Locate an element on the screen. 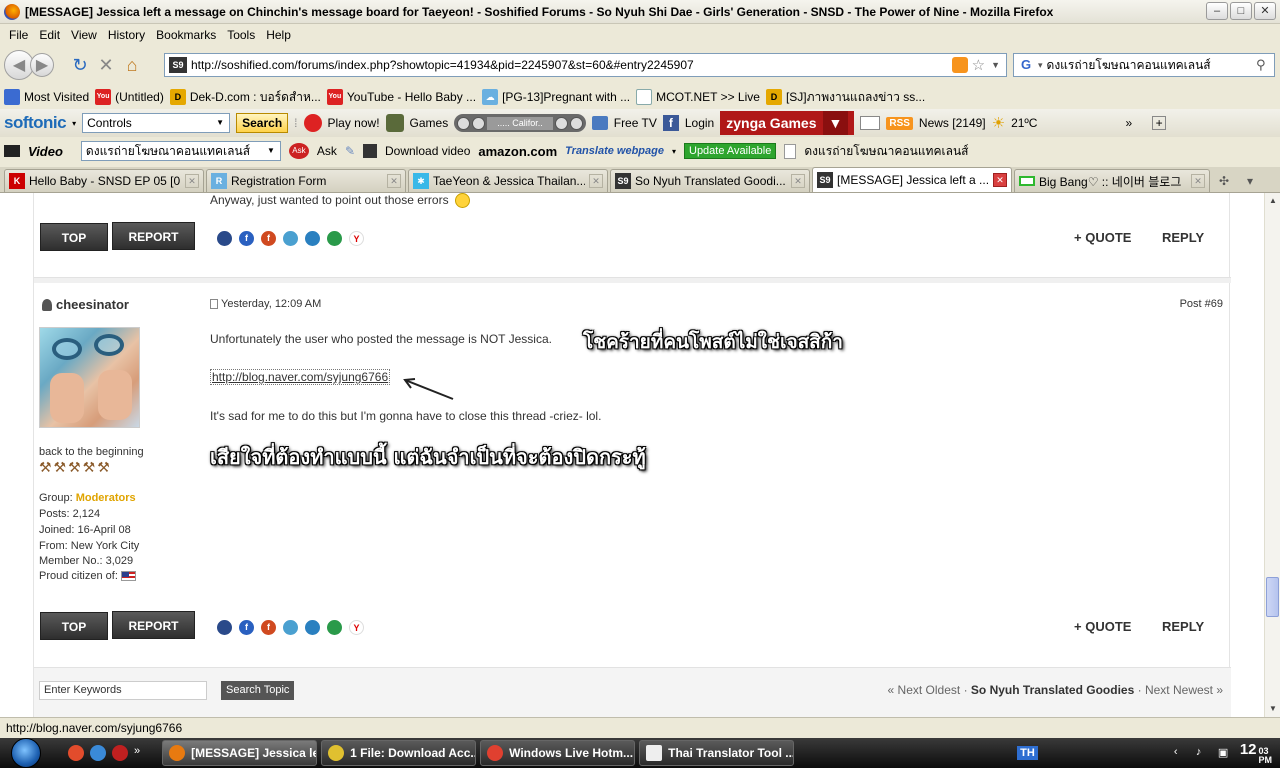  media-track-label: ..... Califor.. is located at coordinates (520, 123).